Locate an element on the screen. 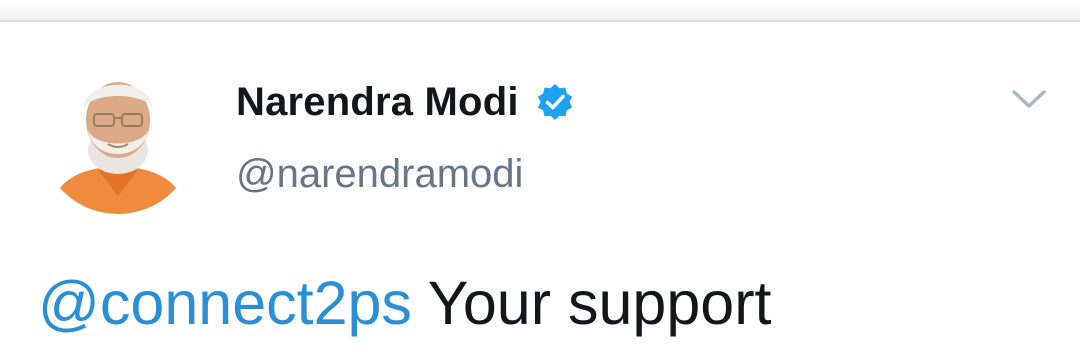 This screenshot has height=360, width=1080. verified-badge-icon is located at coordinates (555, 102).